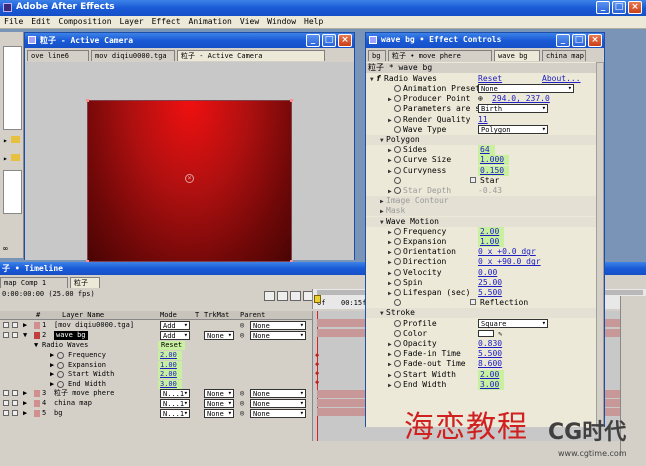 The width and height of the screenshot is (646, 466). What do you see at coordinates (473, 179) in the screenshot?
I see `param-checkbox` at bounding box center [473, 179].